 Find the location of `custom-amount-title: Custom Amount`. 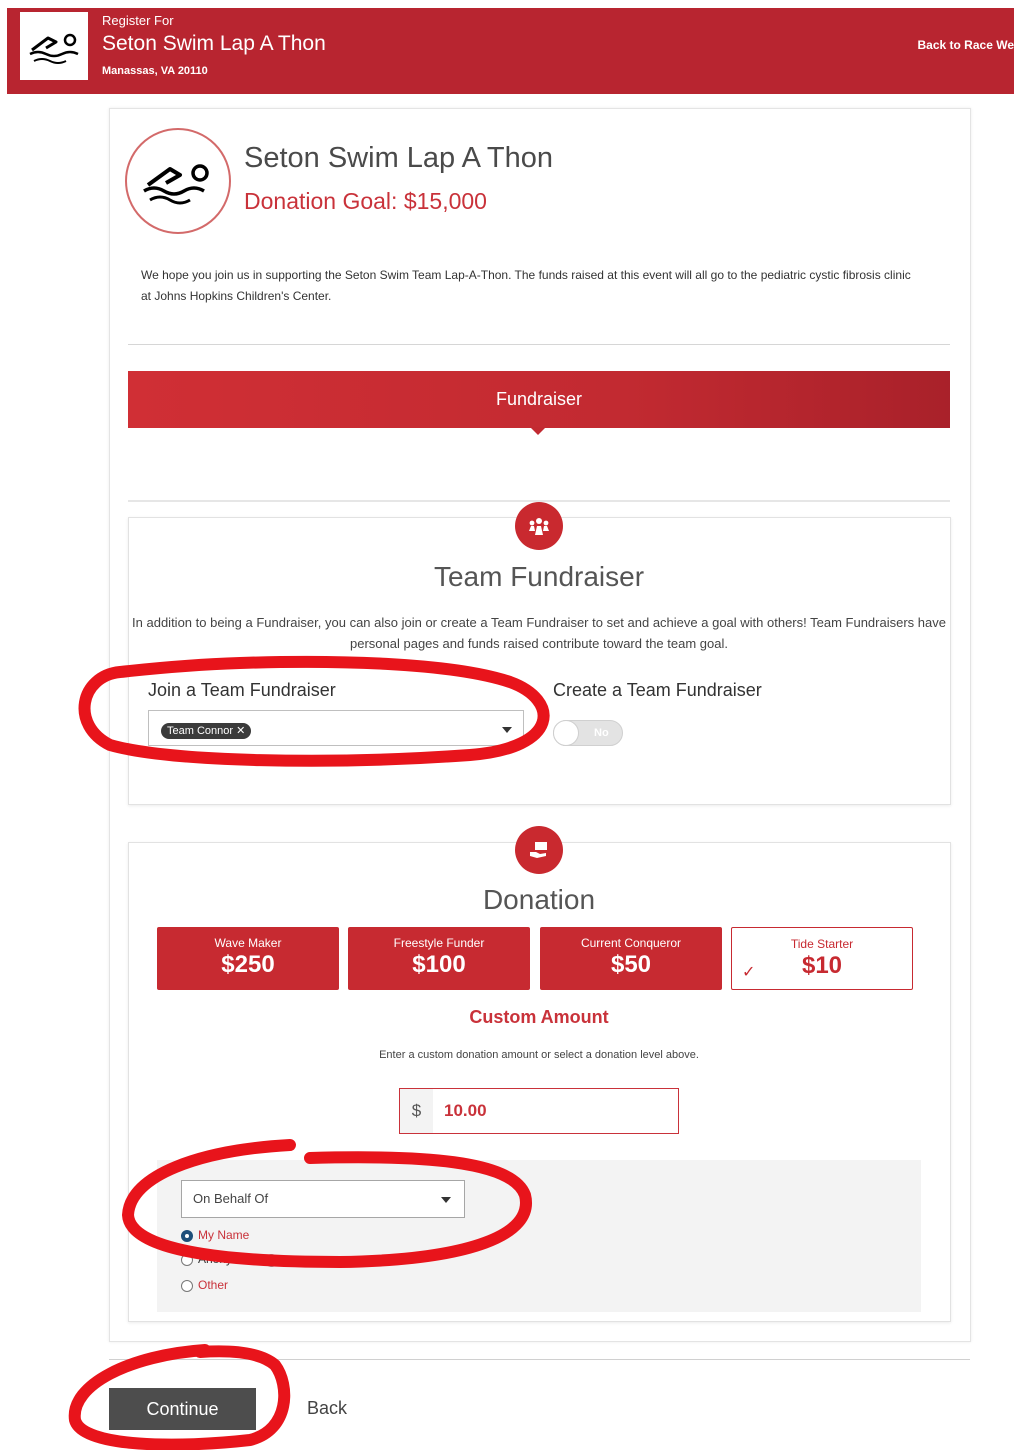

custom-amount-title: Custom Amount is located at coordinates (539, 1017).